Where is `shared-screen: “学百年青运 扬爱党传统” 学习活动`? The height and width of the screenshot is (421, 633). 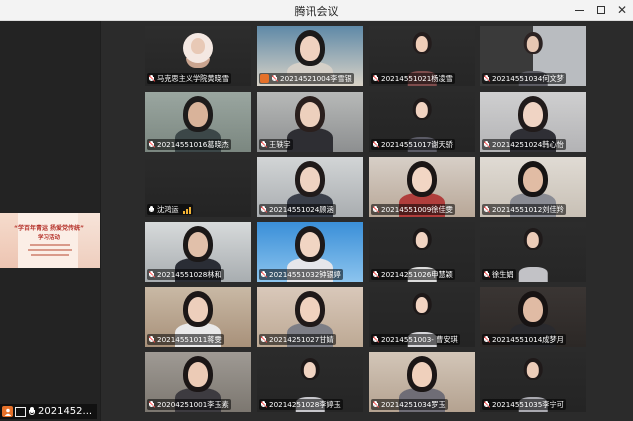
shared-screen: “学百年青运 扬爱党传统” 学习活动 is located at coordinates (50, 240).